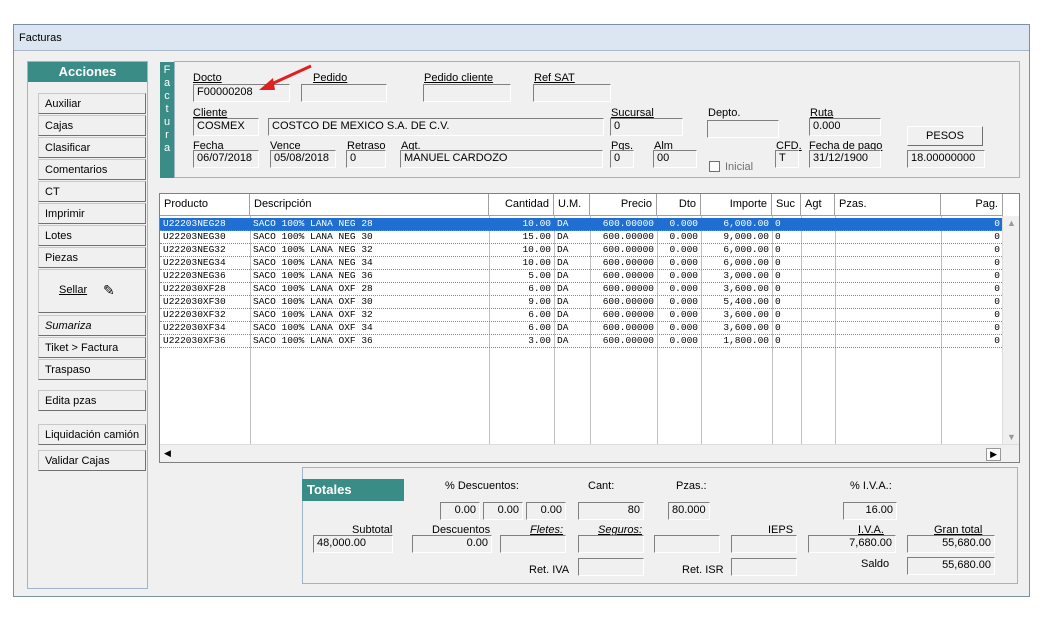 The image size is (1049, 624). I want to click on descuentos-field: 0.00, so click(452, 544).